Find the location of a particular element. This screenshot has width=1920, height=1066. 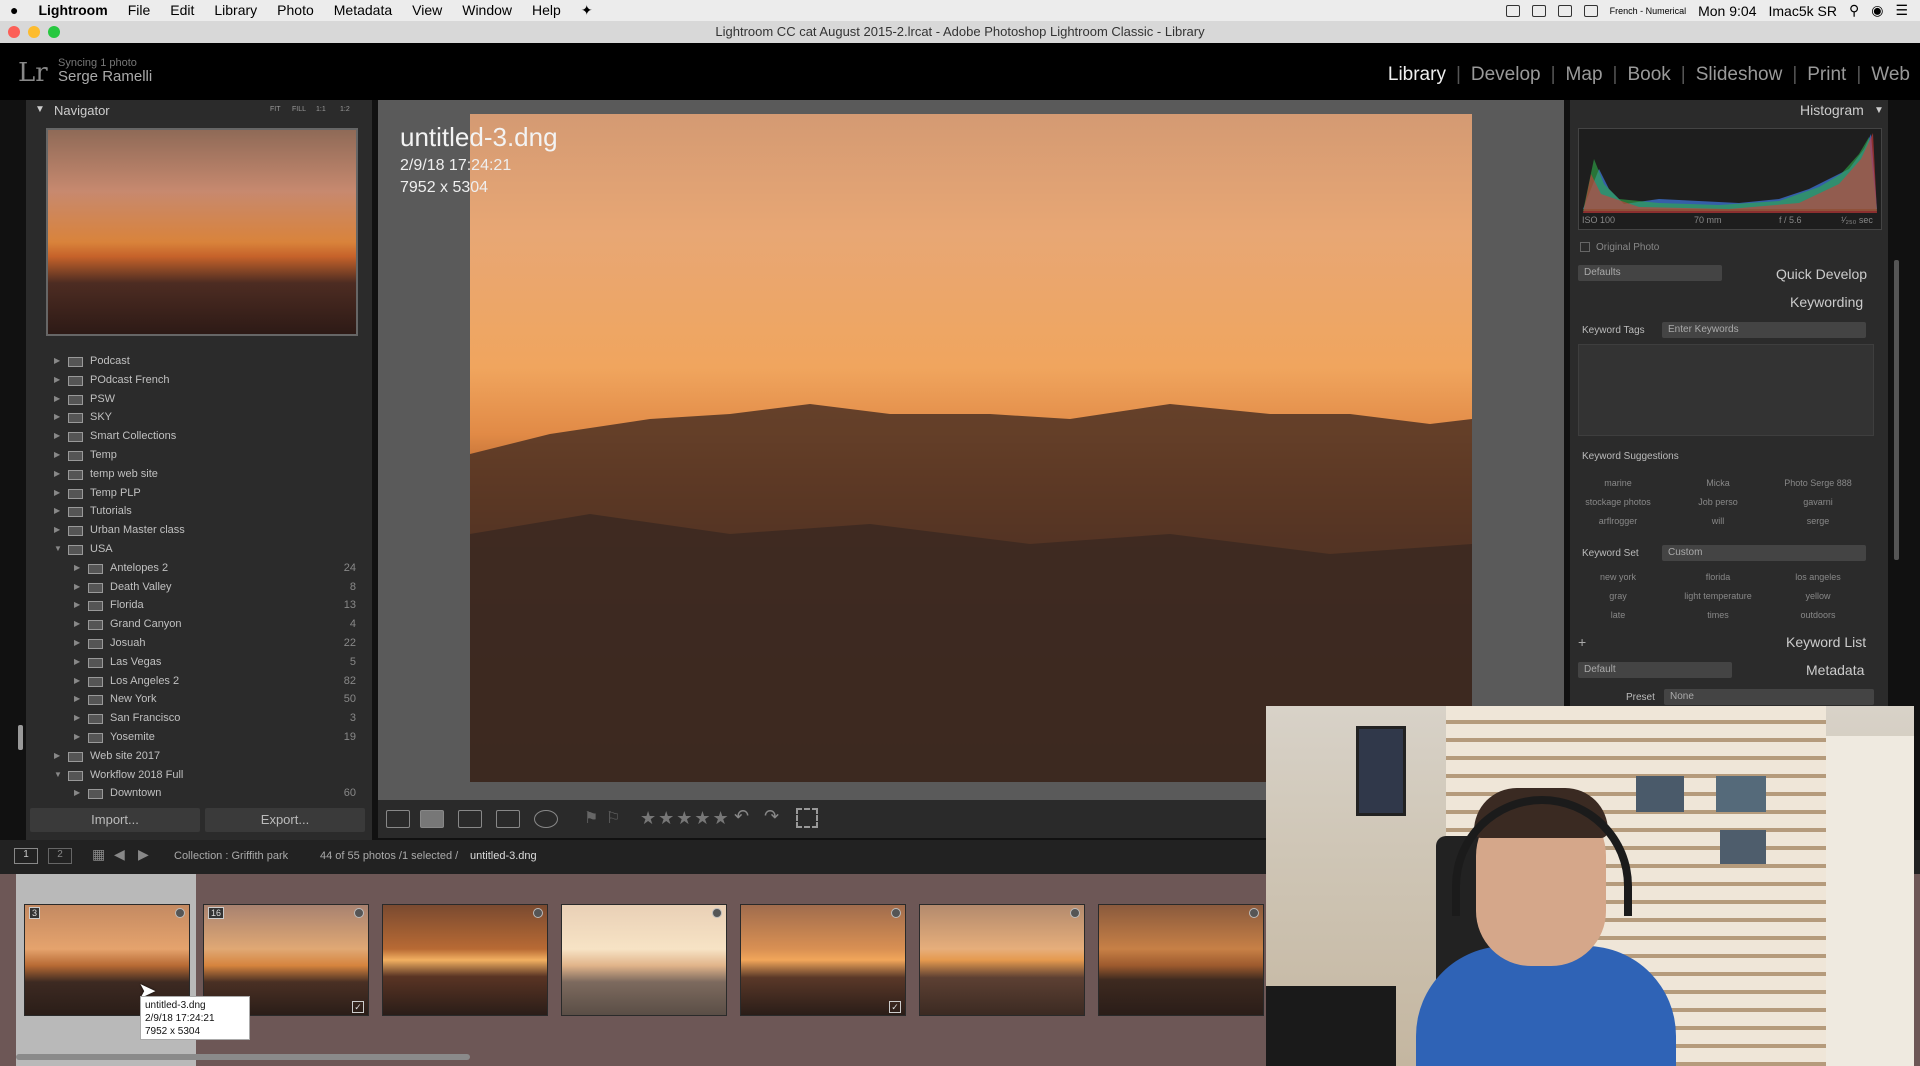

folder-row: ▼ Workflow 2018 Full is located at coordinates (198, 775).